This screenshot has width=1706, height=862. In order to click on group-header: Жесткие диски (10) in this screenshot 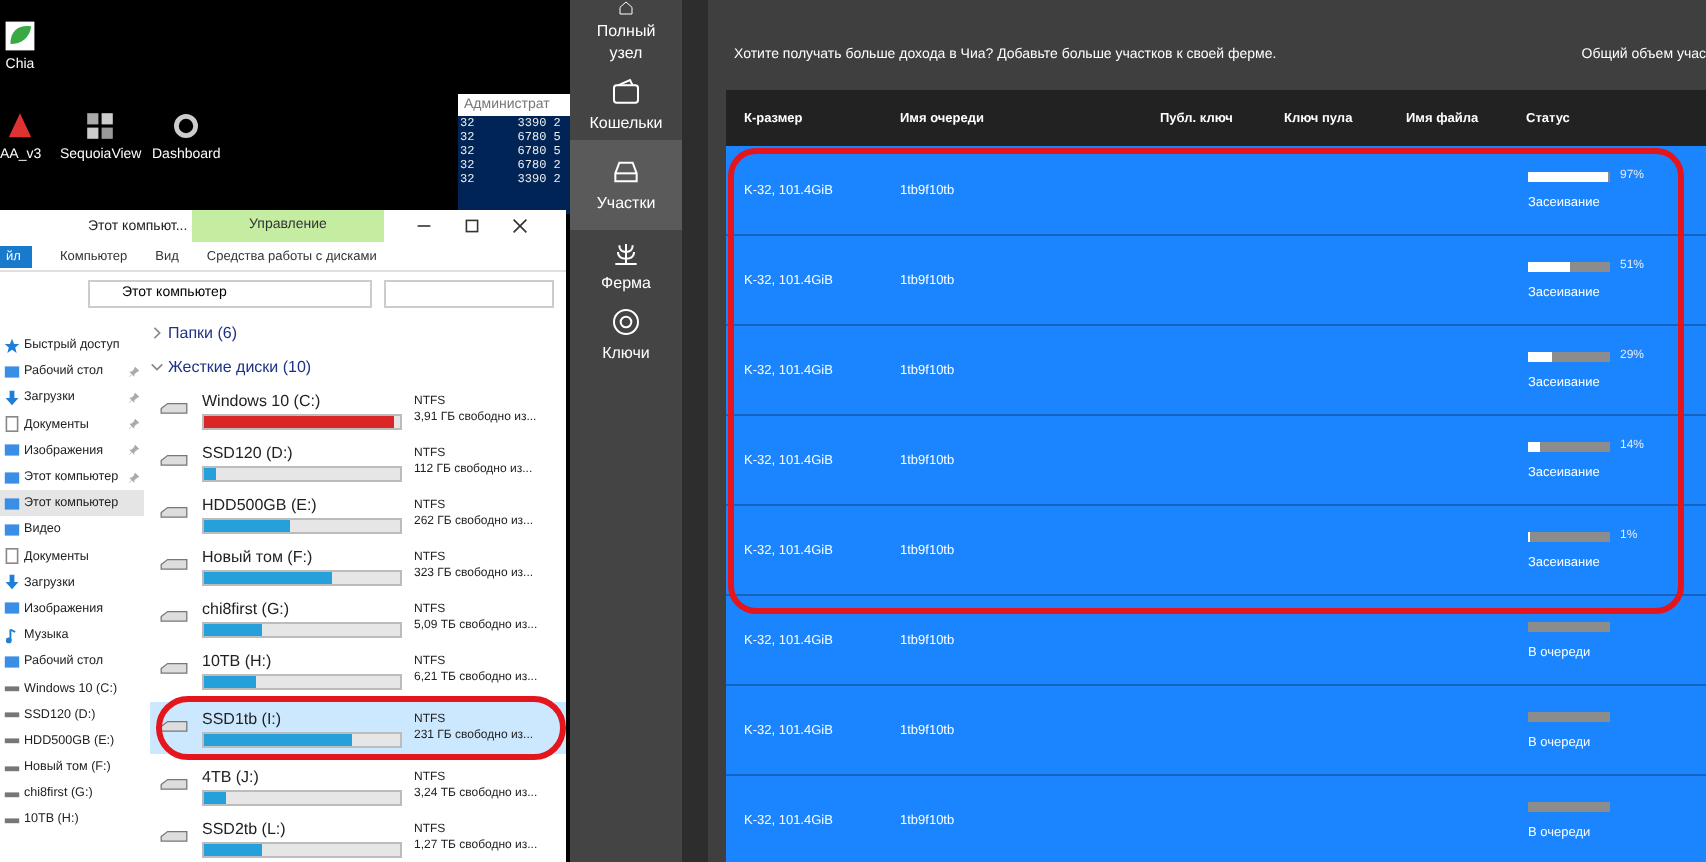, I will do `click(240, 367)`.